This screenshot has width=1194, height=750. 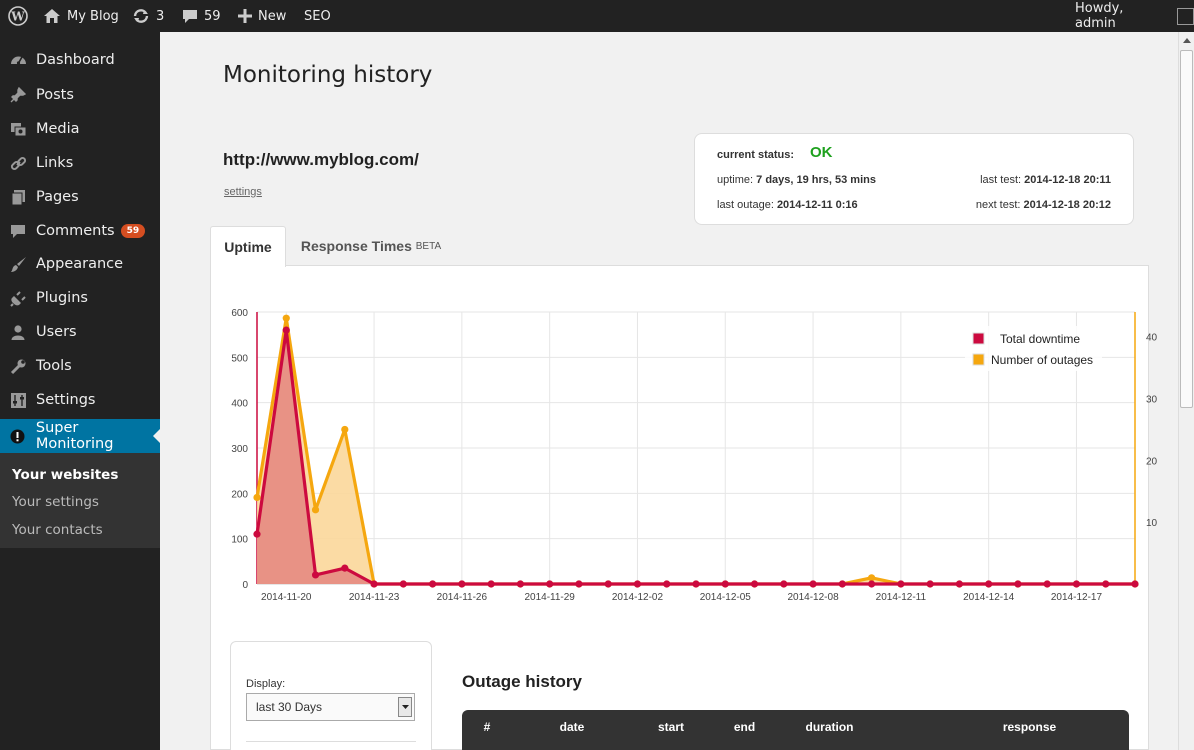 I want to click on uptime-row: uptime: 7 days, 19 hrs, 53 mins, so click(x=796, y=180).